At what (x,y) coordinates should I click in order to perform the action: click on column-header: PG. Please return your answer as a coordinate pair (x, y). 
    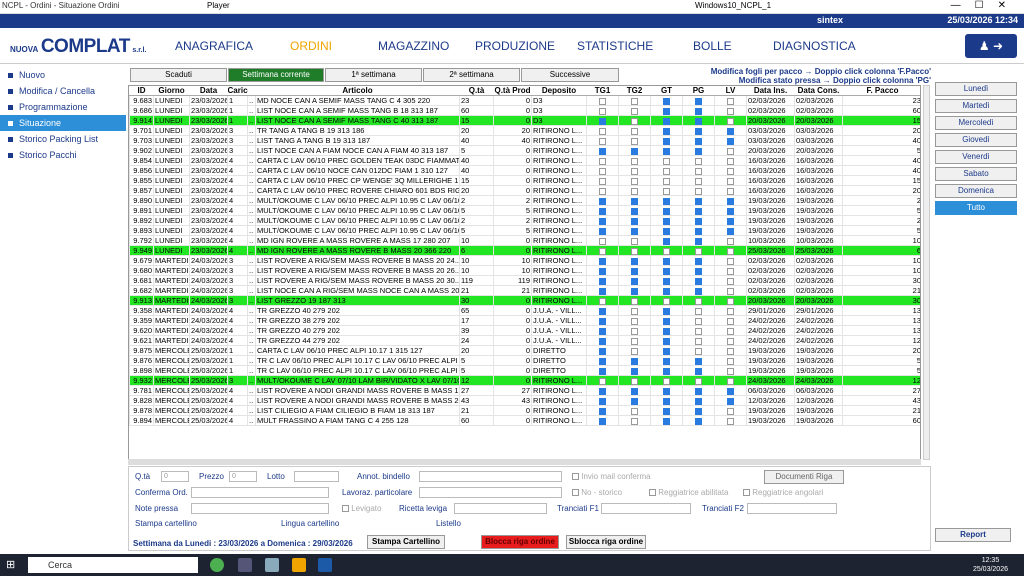
    Looking at the image, I should click on (698, 91).